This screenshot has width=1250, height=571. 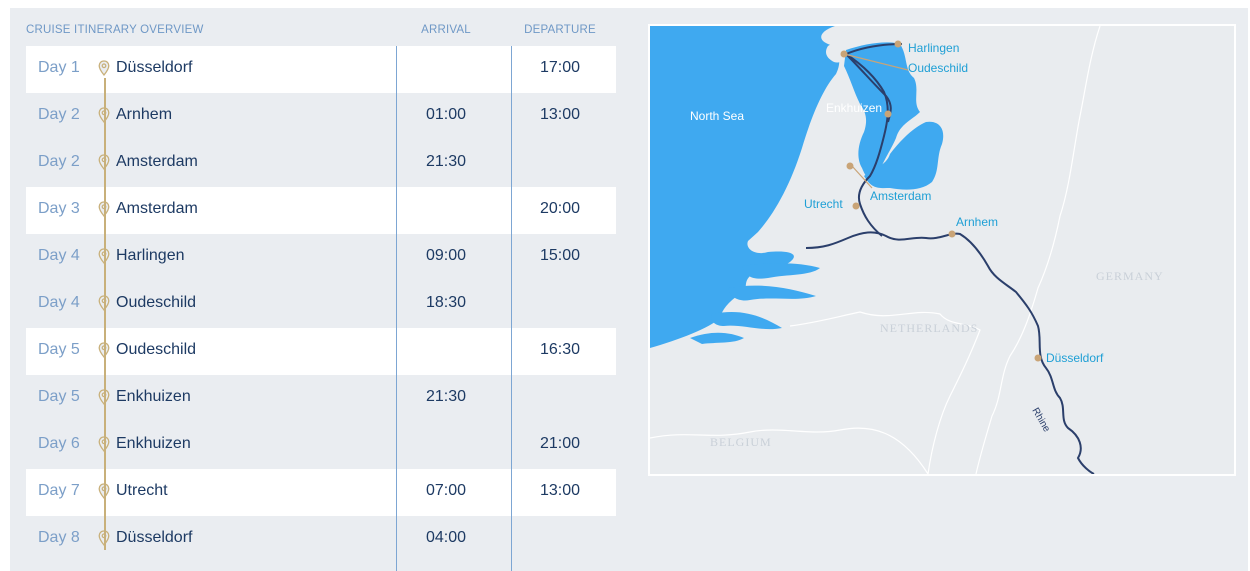 What do you see at coordinates (717, 116) in the screenshot?
I see `map-label-north-sea: North Sea` at bounding box center [717, 116].